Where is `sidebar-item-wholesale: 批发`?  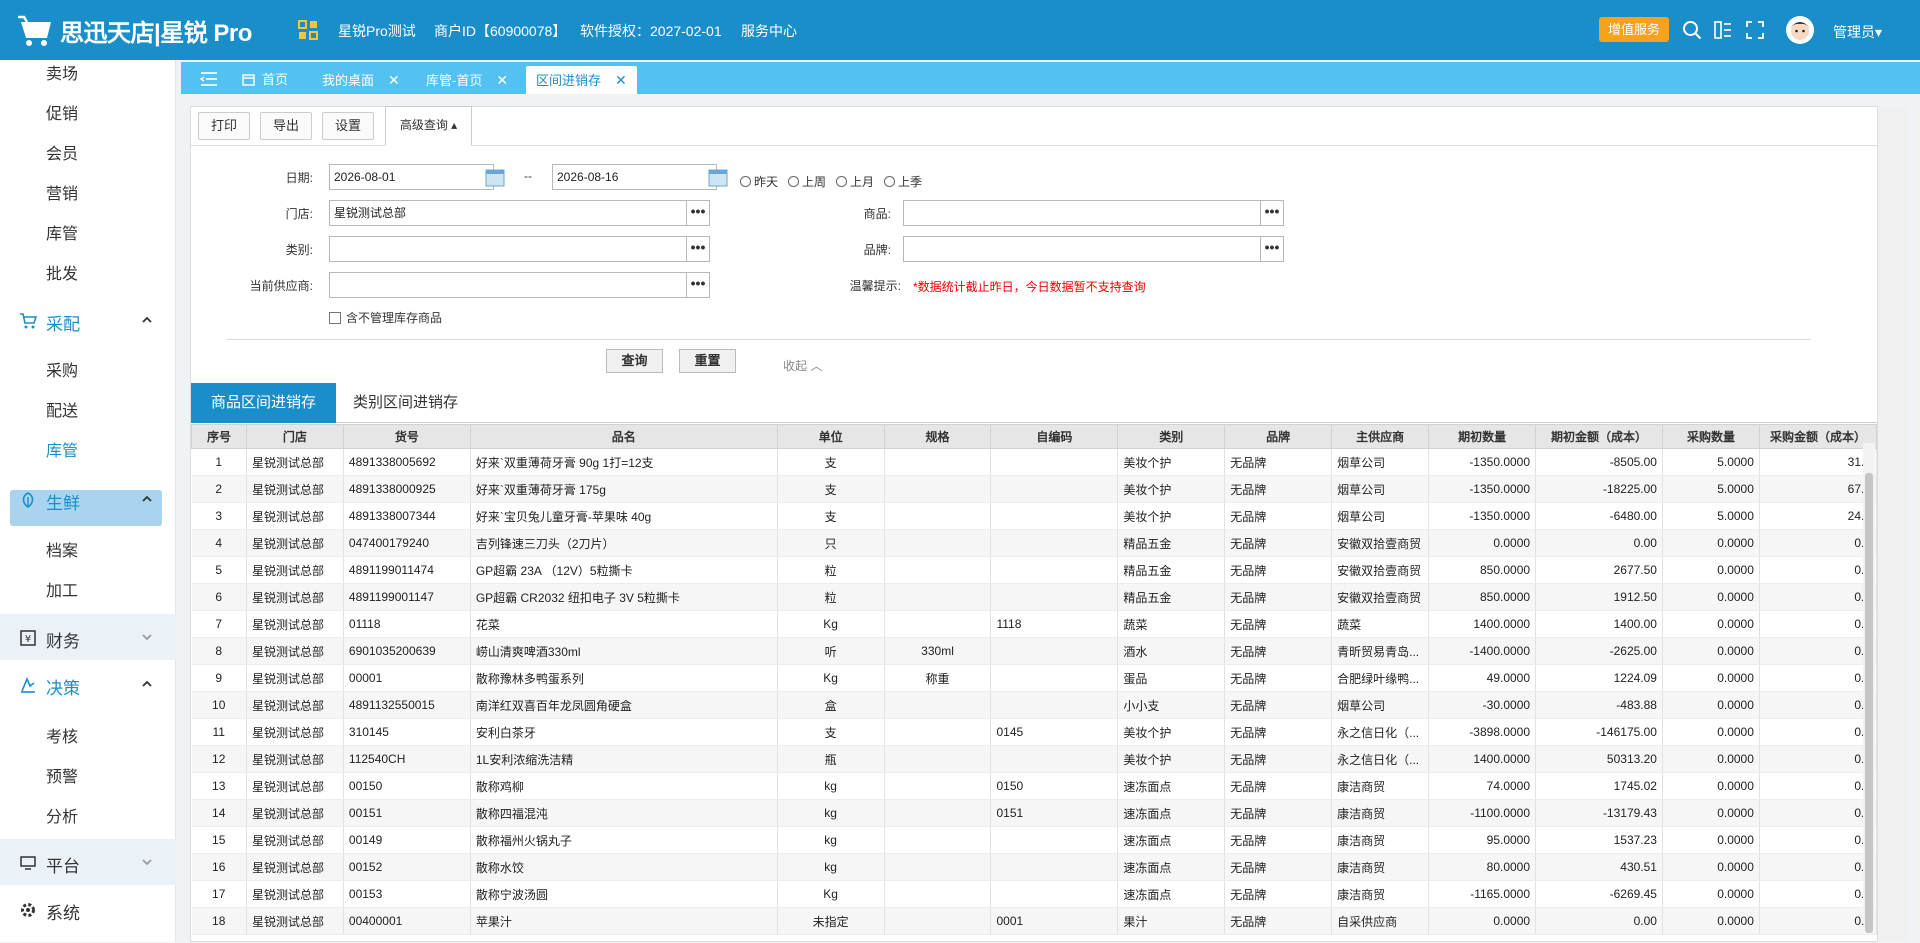
sidebar-item-wholesale: 批发 is located at coordinates (62, 272).